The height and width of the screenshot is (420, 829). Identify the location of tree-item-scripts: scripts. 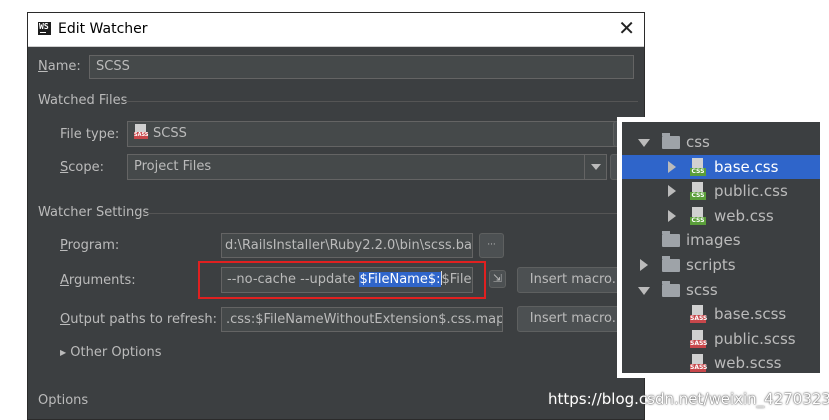
(721, 265).